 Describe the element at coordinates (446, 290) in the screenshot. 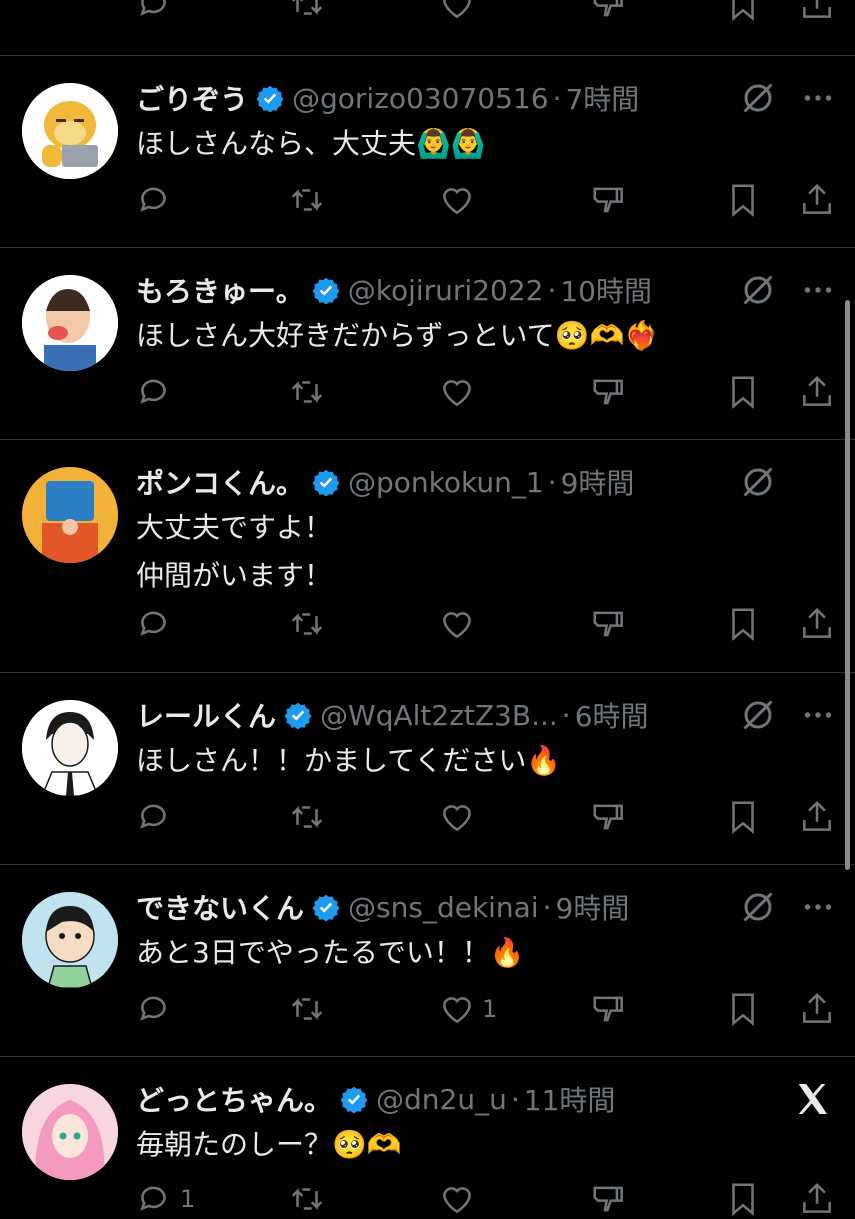

I see `user-handle: @kojiruri2022` at that location.